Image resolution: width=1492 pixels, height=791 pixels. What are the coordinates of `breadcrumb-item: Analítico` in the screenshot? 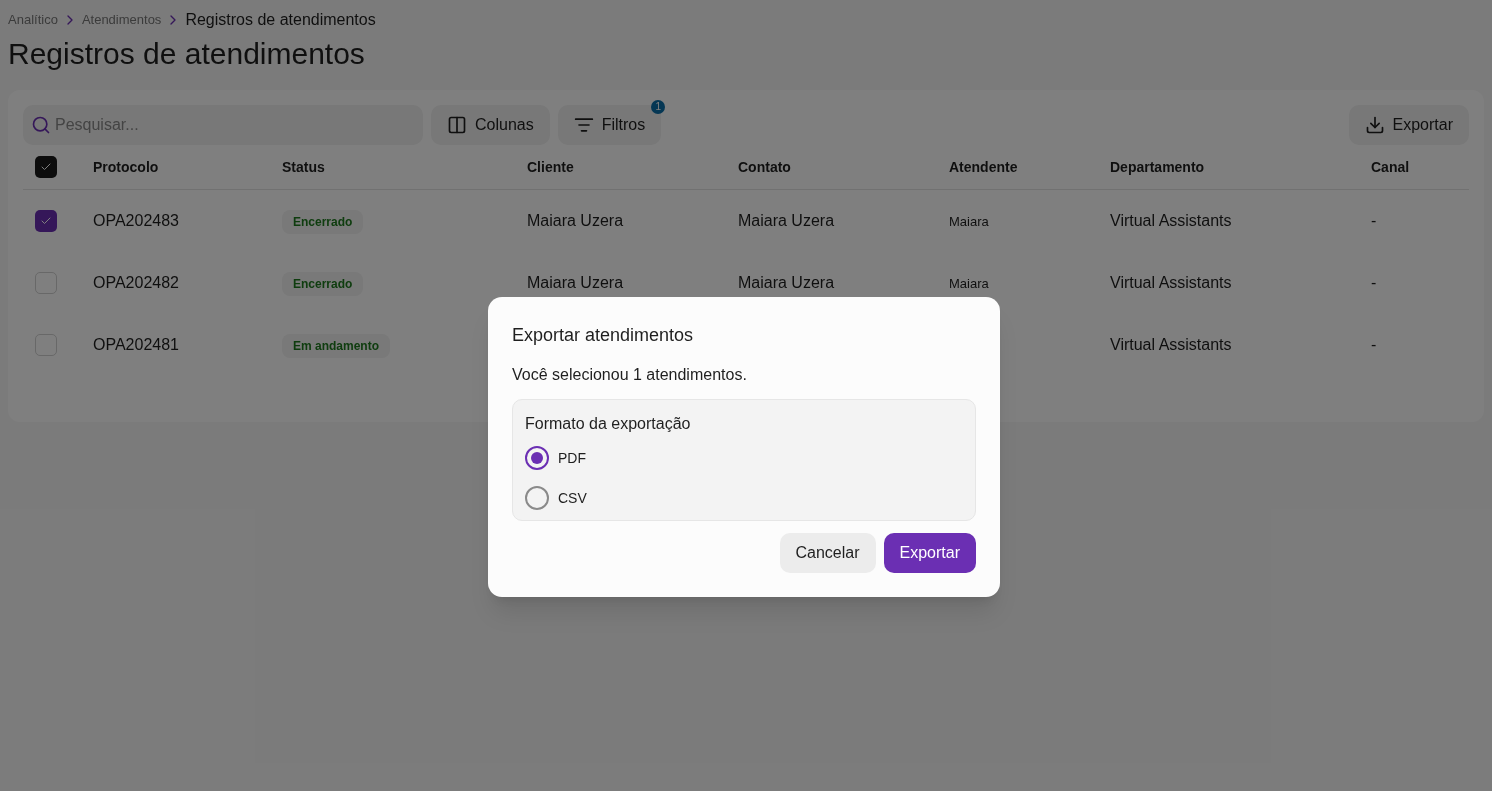 It's located at (33, 20).